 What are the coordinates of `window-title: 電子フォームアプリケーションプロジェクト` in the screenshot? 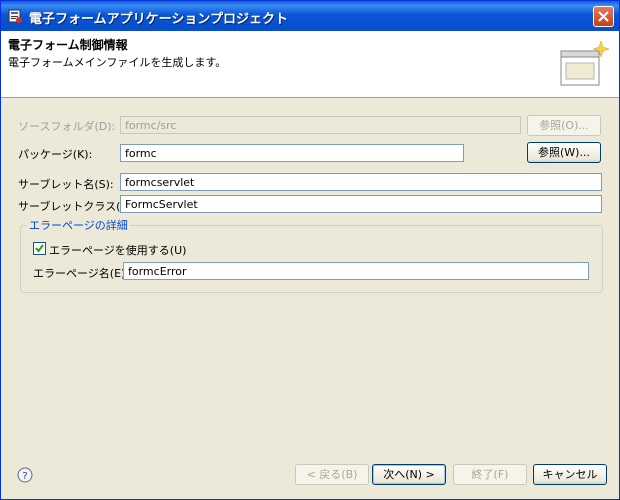 It's located at (158, 19).